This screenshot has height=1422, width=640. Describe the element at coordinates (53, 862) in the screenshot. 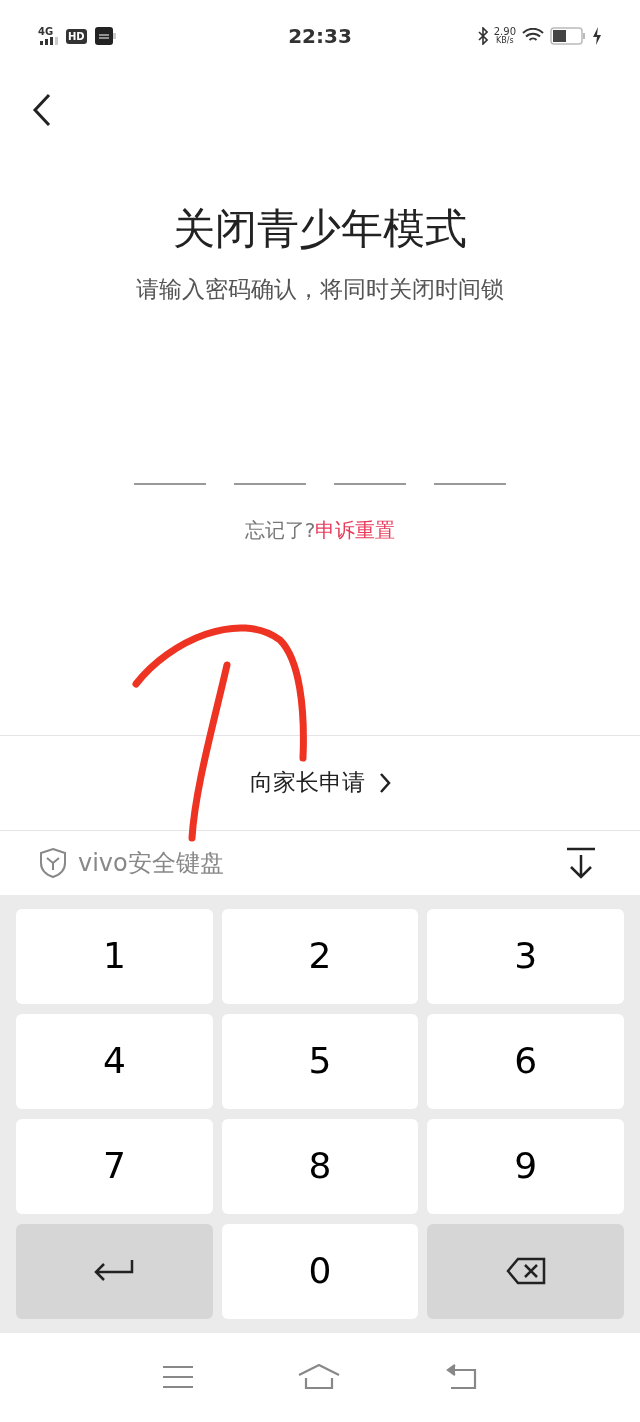

I see `shield-icon` at that location.